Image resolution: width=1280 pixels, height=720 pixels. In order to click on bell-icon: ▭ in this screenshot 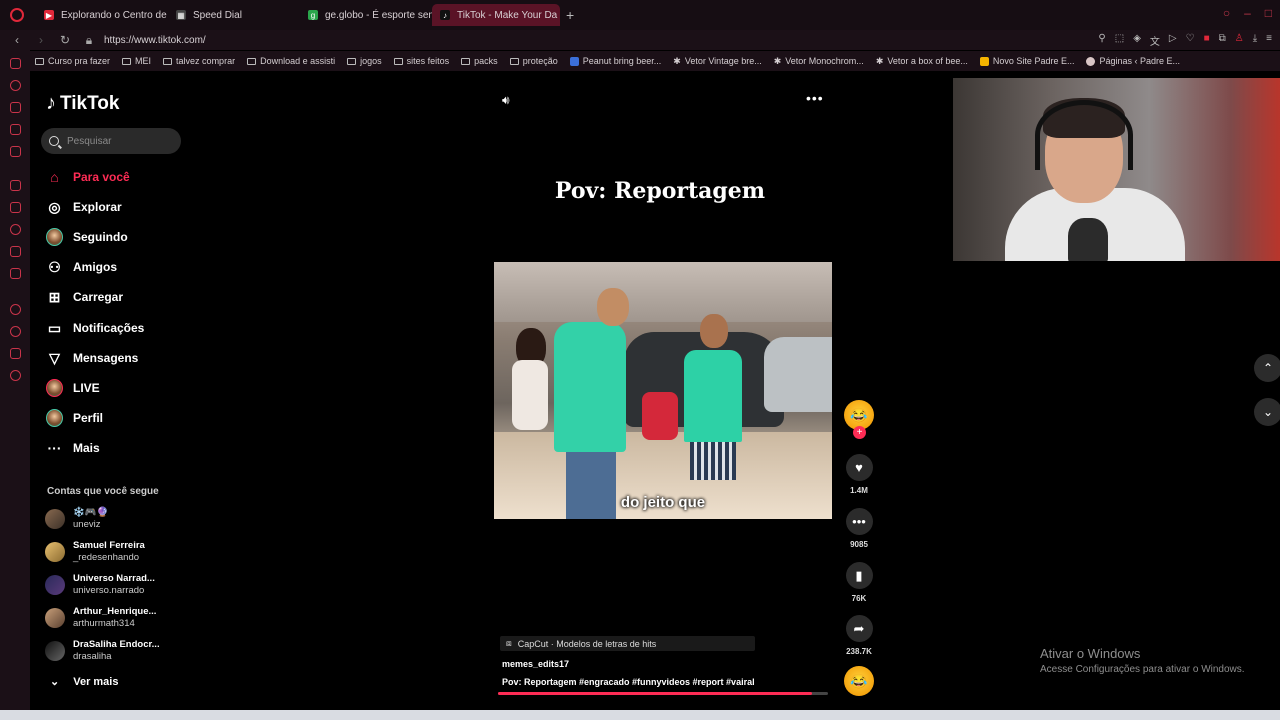, I will do `click(54, 327)`.